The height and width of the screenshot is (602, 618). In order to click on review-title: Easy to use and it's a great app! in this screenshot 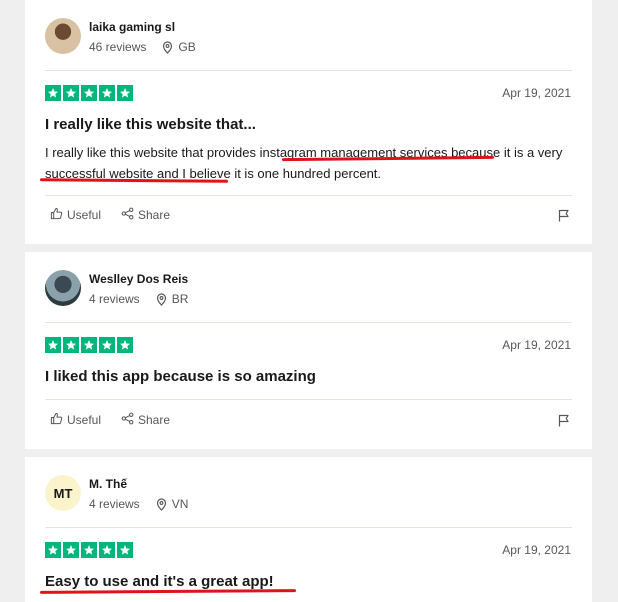, I will do `click(159, 581)`.